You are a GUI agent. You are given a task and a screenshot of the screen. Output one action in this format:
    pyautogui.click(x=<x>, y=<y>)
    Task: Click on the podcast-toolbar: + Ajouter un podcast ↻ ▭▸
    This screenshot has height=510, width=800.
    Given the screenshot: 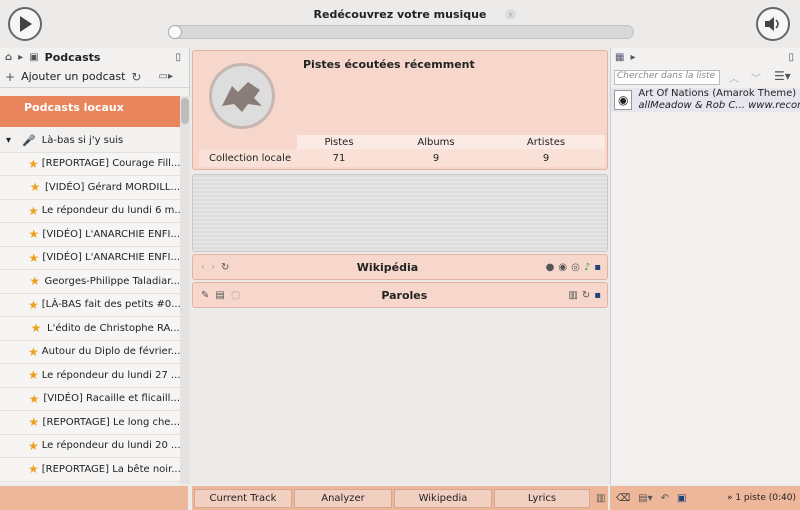 What is the action you would take?
    pyautogui.click(x=94, y=77)
    